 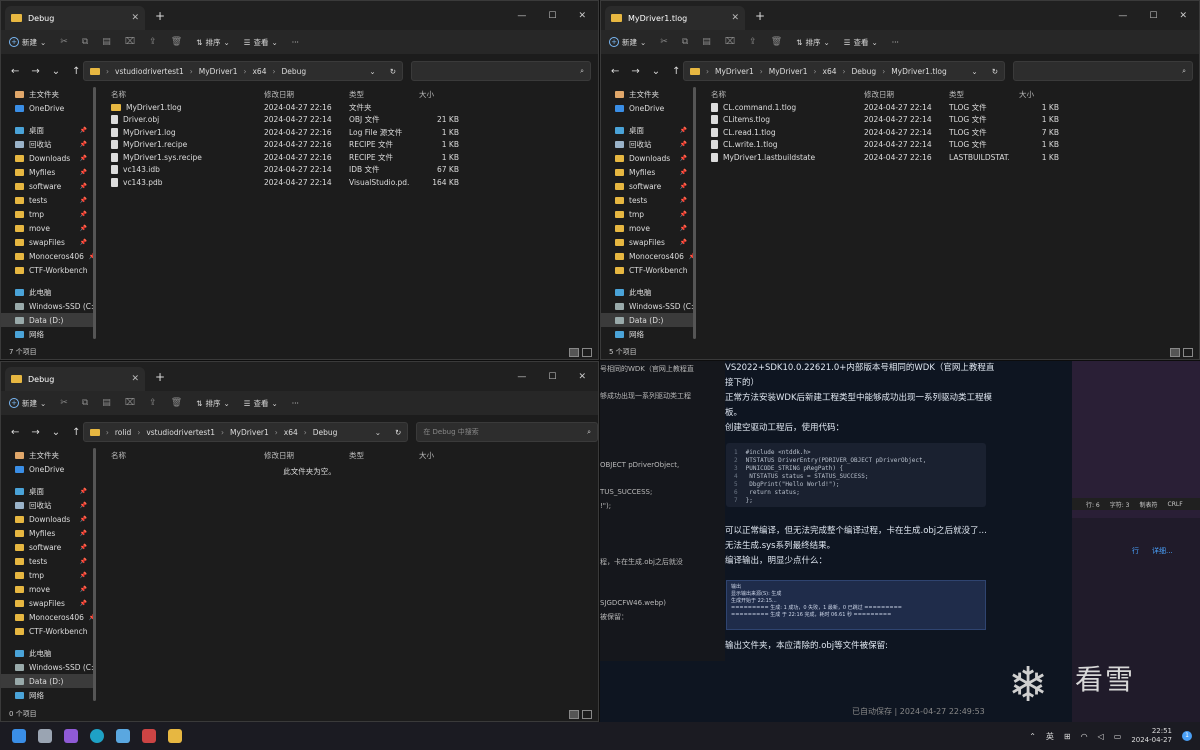 I want to click on sidebar-item: 桌面 📌, so click(x=47, y=130).